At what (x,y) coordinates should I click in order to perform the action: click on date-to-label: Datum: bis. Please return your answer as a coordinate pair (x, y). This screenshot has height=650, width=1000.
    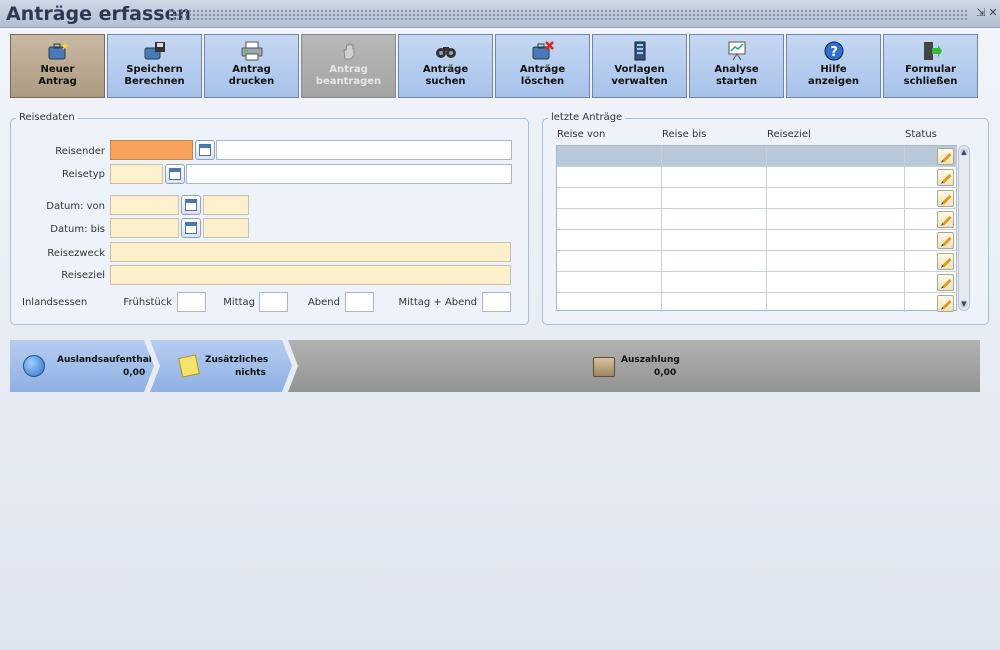
    Looking at the image, I should click on (77, 229).